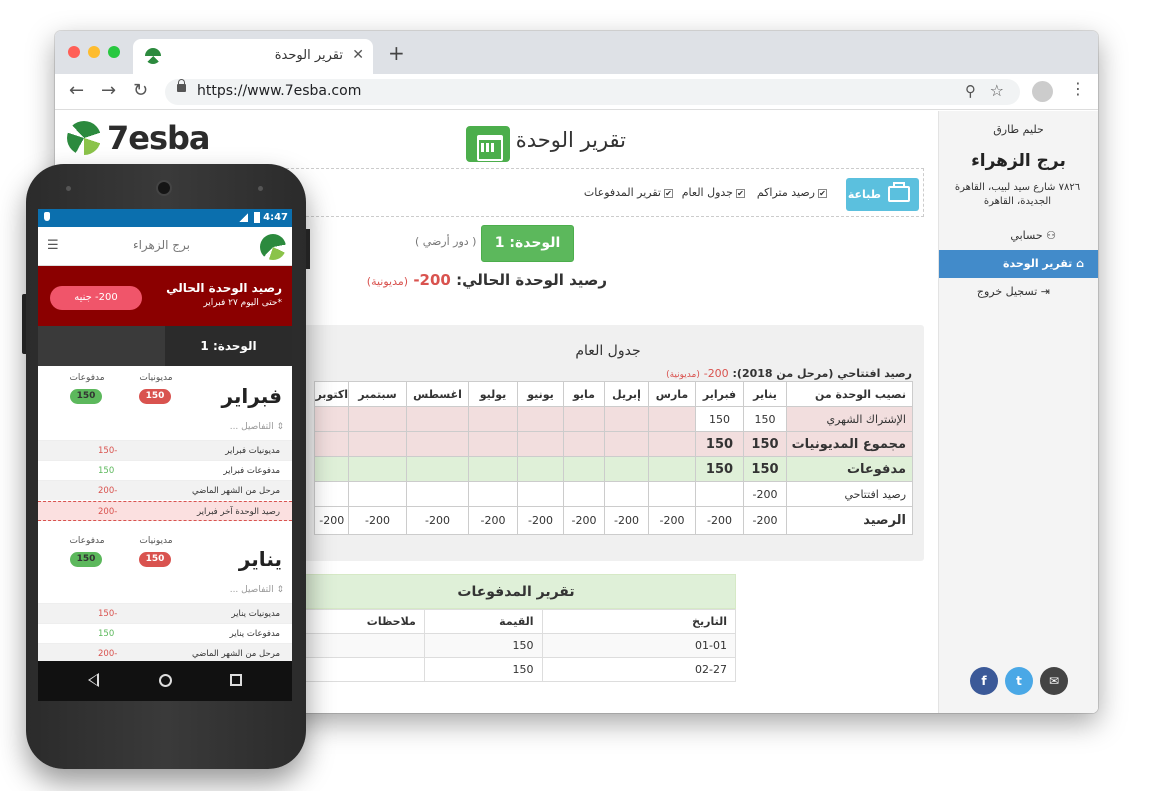  What do you see at coordinates (1078, 88) in the screenshot?
I see `browser-menu-icon: ⋮` at bounding box center [1078, 88].